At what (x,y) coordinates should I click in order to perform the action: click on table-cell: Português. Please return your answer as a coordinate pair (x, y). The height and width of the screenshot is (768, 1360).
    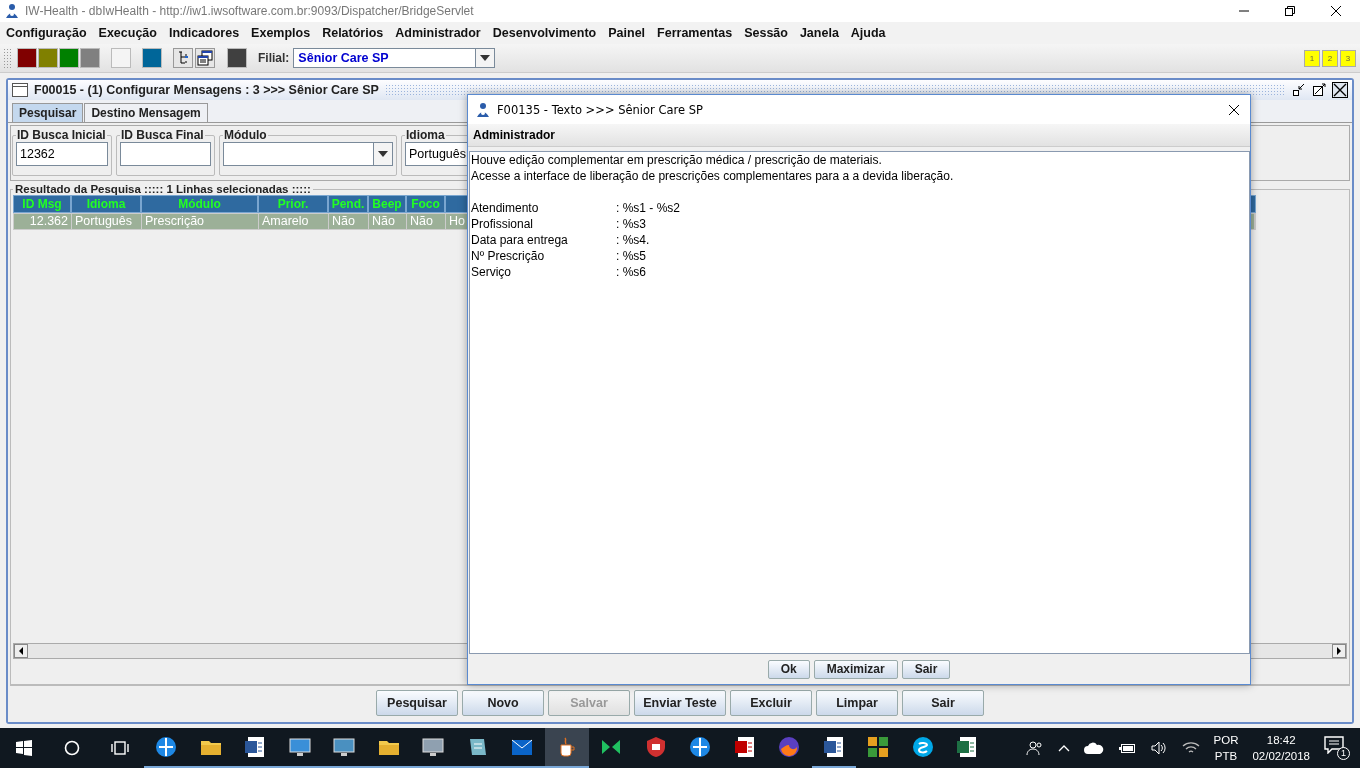
    Looking at the image, I should click on (107, 221).